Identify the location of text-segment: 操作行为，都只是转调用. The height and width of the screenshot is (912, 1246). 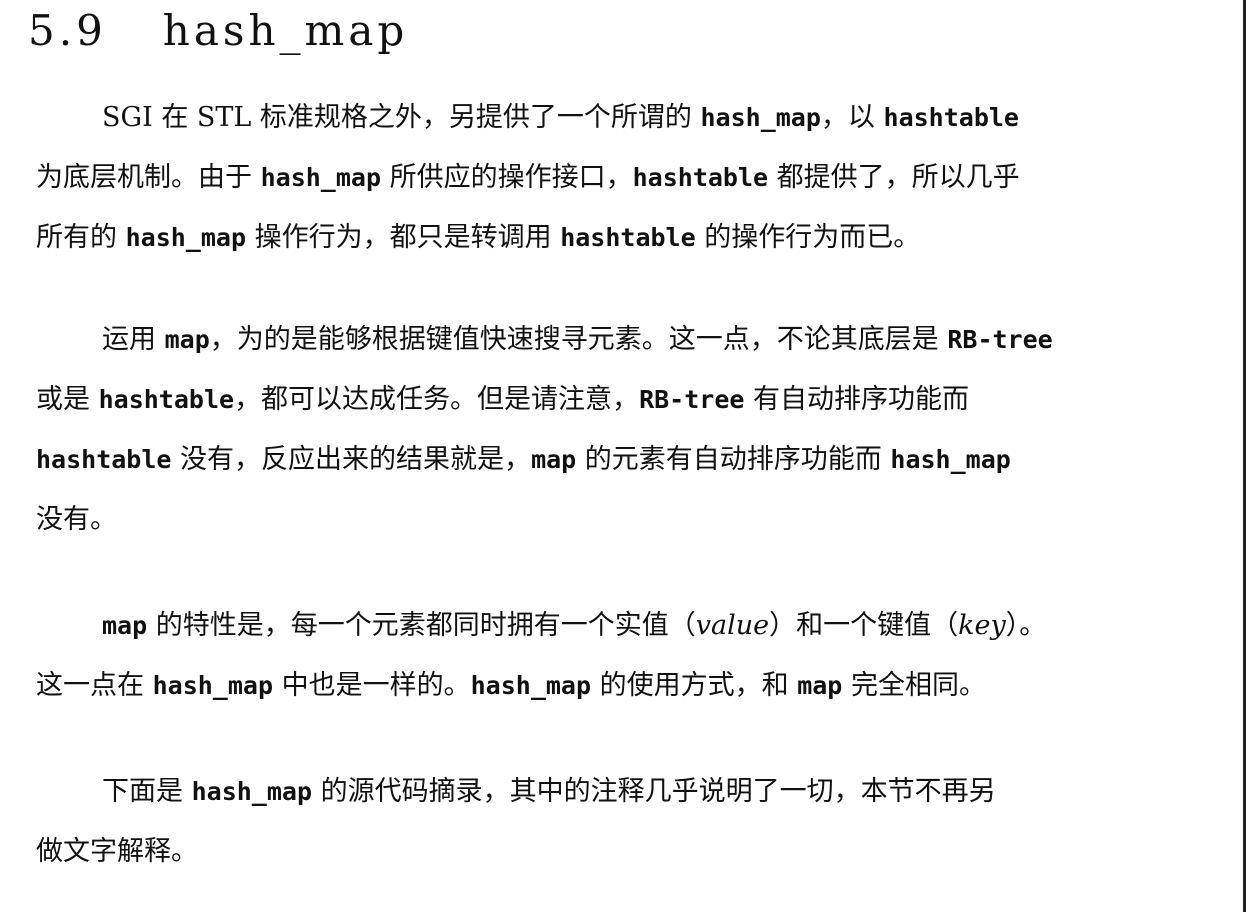
(403, 237).